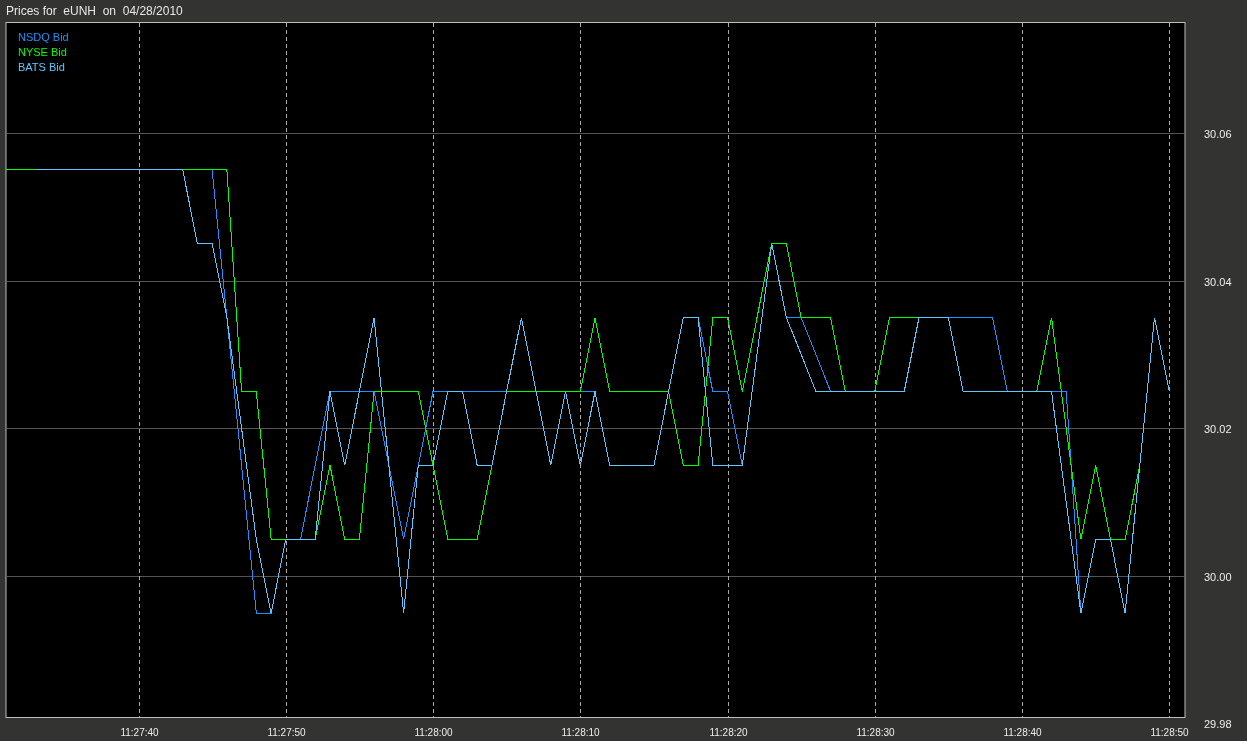 This screenshot has height=741, width=1247. Describe the element at coordinates (286, 732) in the screenshot. I see `x-tick-label: 11:27:50` at that location.